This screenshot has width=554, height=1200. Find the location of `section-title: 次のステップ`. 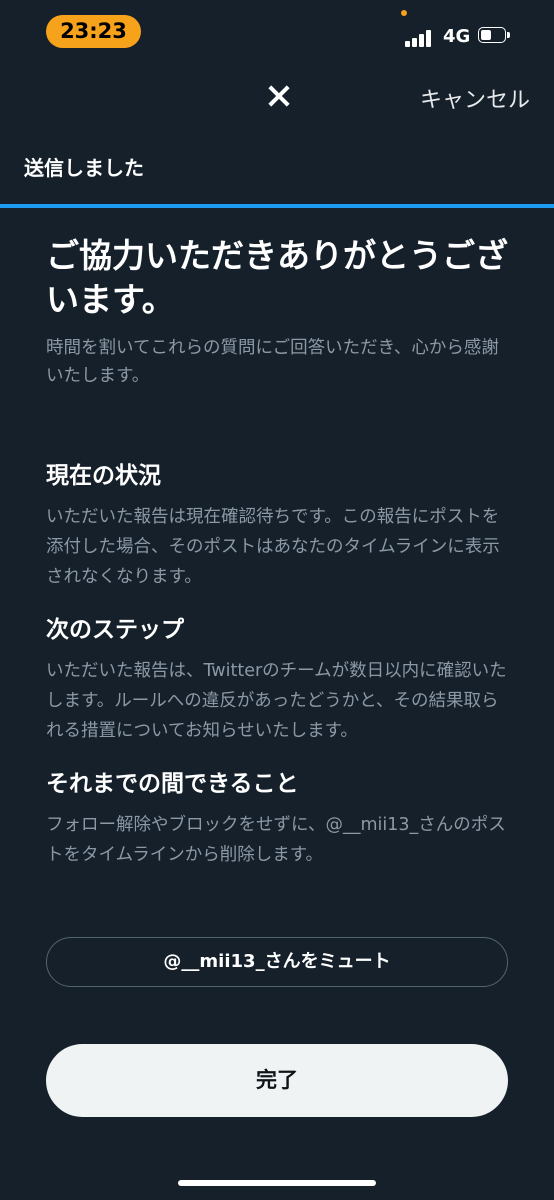

section-title: 次のステップ is located at coordinates (115, 630).